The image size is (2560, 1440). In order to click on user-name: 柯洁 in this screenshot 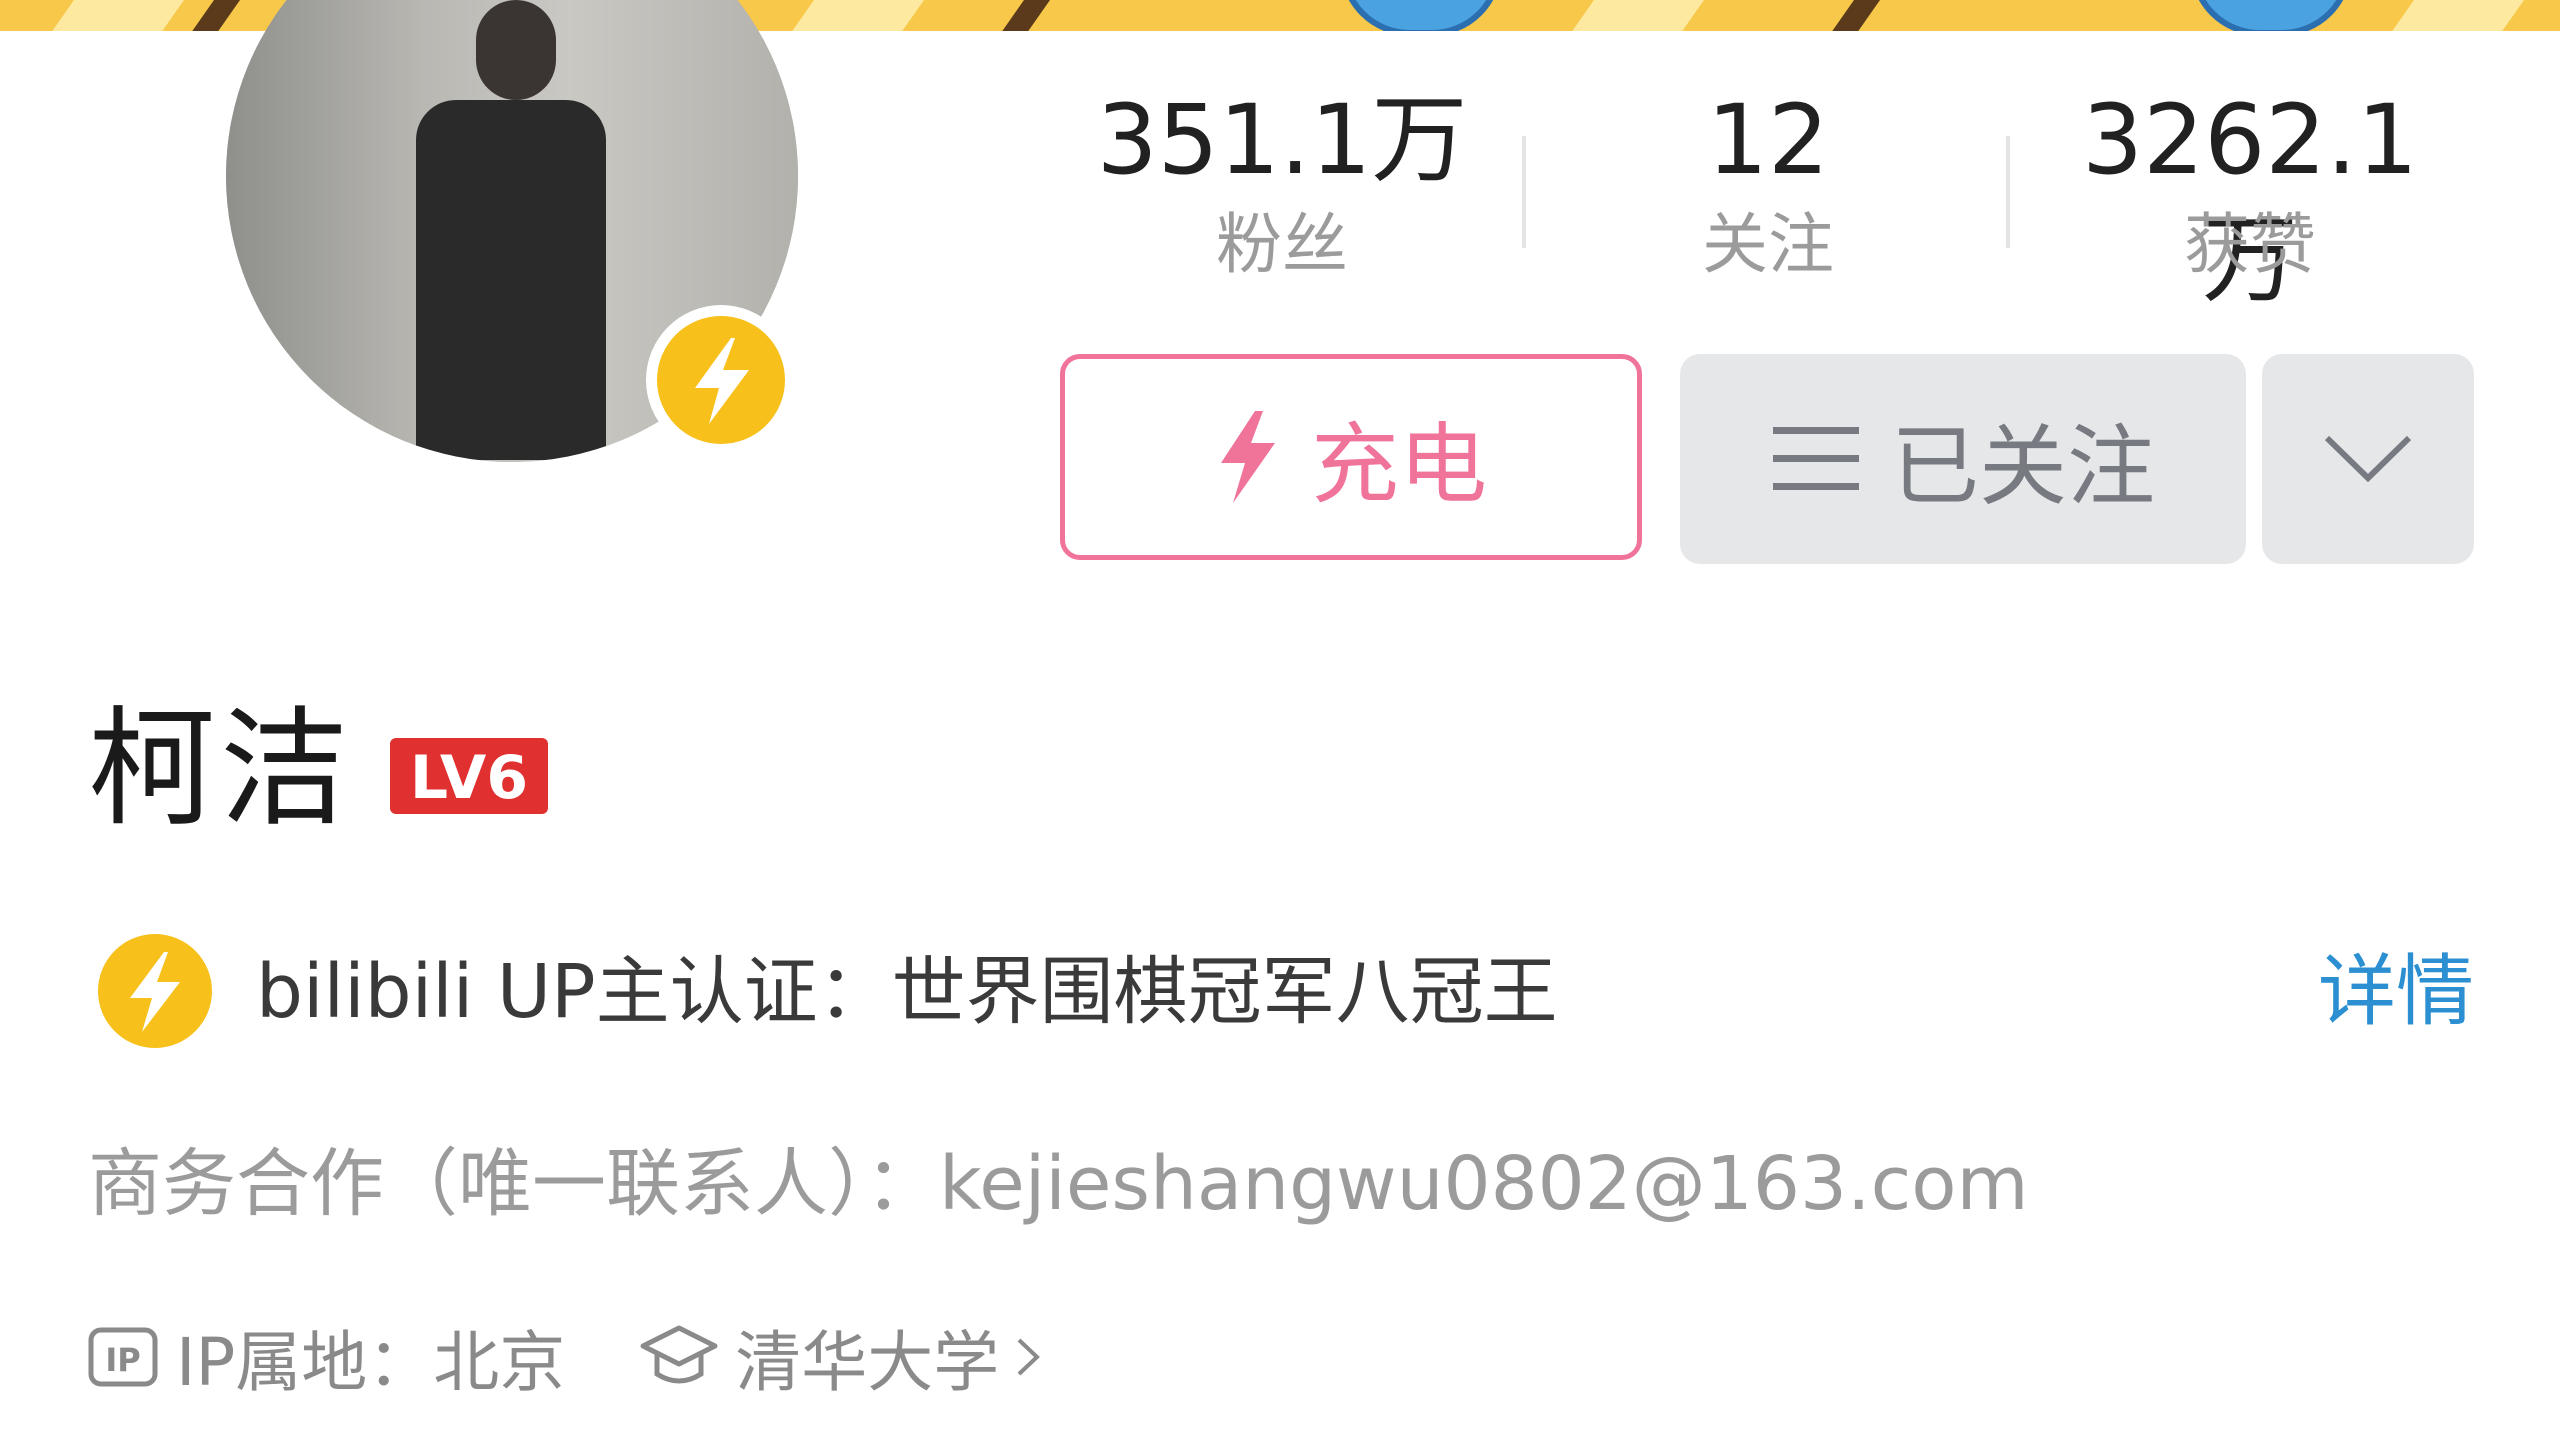, I will do `click(220, 769)`.